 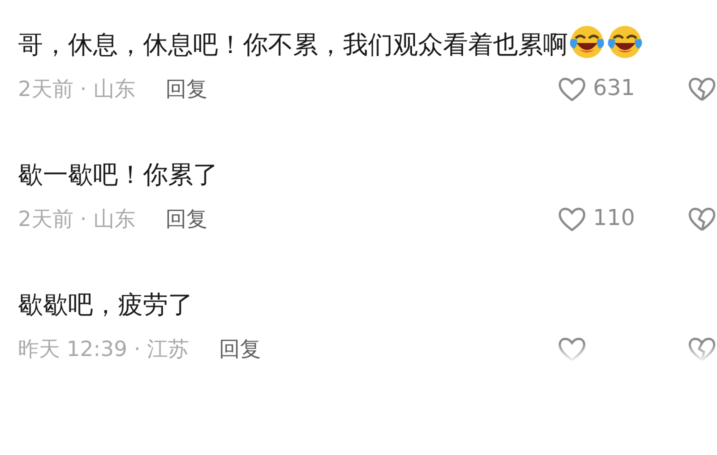 What do you see at coordinates (106, 305) in the screenshot?
I see `comment-text: 歇歇吧，疲劳了` at bounding box center [106, 305].